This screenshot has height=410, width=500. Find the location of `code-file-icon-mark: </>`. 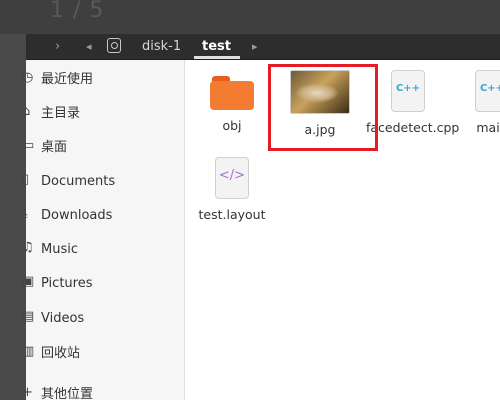

code-file-icon-mark: </> is located at coordinates (232, 175).